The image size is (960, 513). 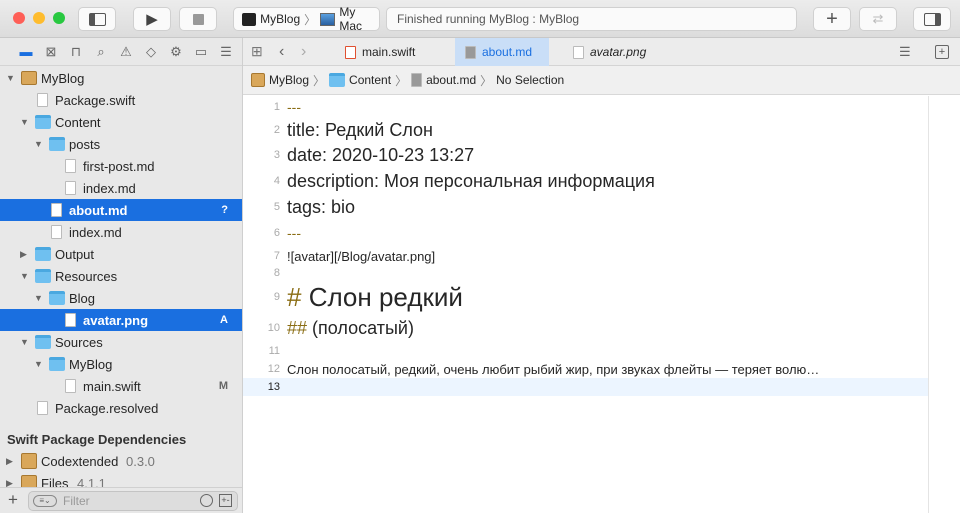 I want to click on back-icon: ‹, so click(x=281, y=52).